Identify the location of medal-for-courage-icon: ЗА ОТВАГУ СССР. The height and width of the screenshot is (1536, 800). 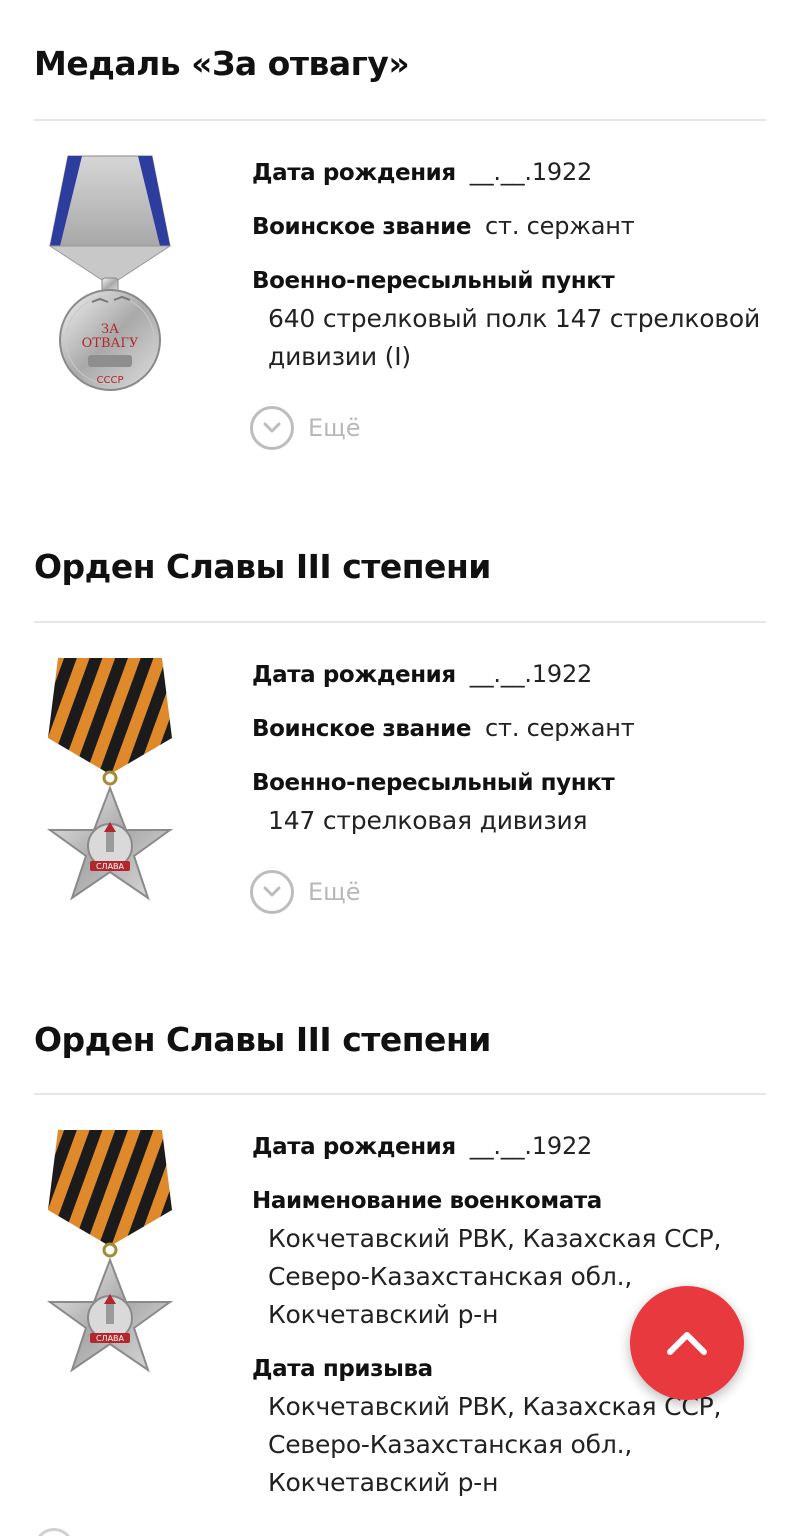
(110, 273).